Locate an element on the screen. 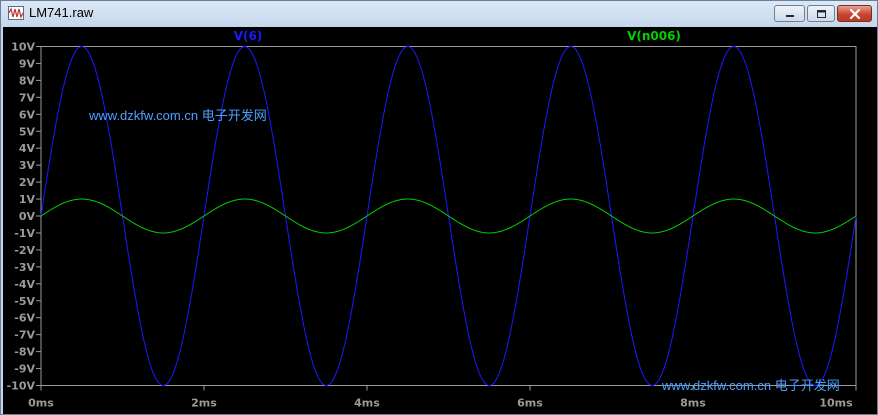 Image resolution: width=878 pixels, height=415 pixels. close-button is located at coordinates (854, 13).